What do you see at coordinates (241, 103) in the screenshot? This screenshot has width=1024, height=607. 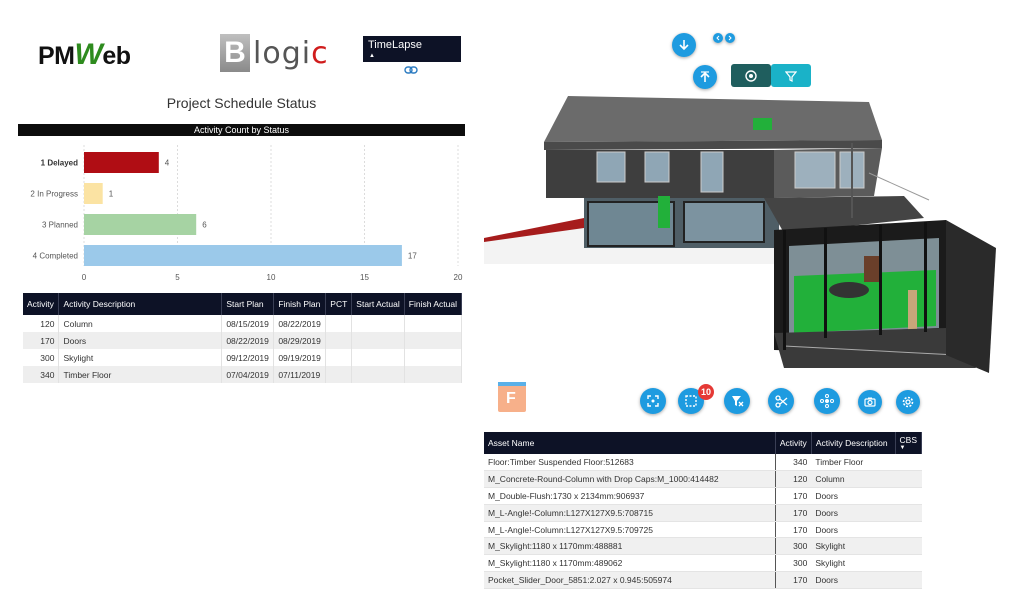 I see `page-title: Project Schedule Status` at bounding box center [241, 103].